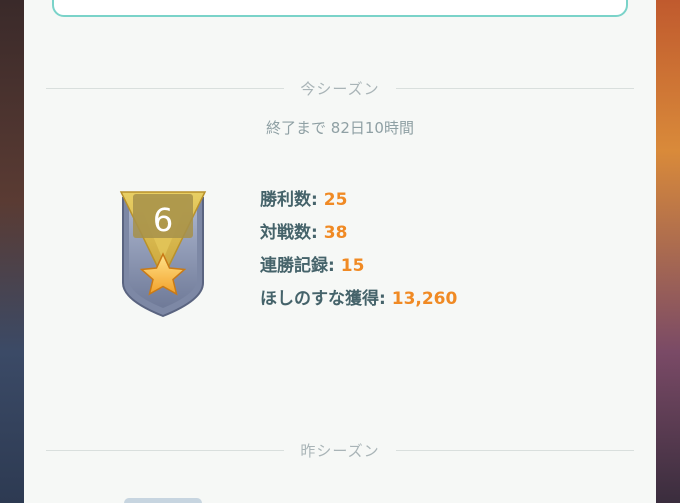 The image size is (680, 503). I want to click on stat-label: 対戦数:, so click(289, 233).